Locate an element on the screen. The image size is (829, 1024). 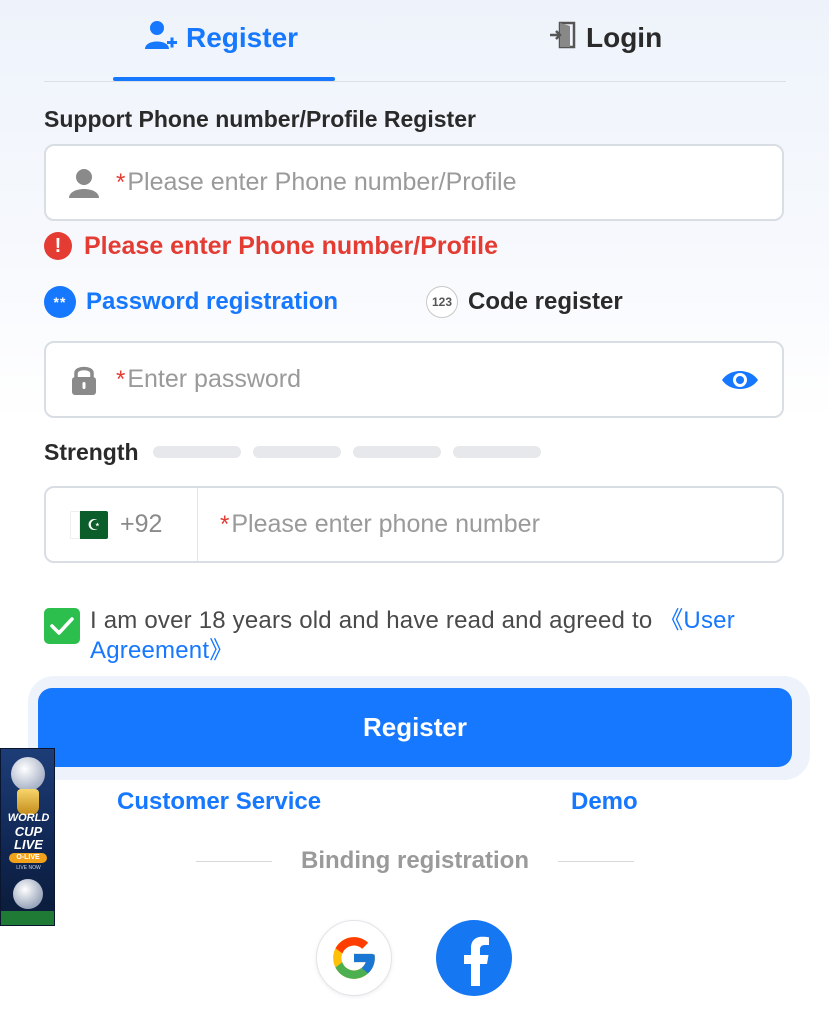
profile-error: ! Please enter Phone number/Profile is located at coordinates (271, 246).